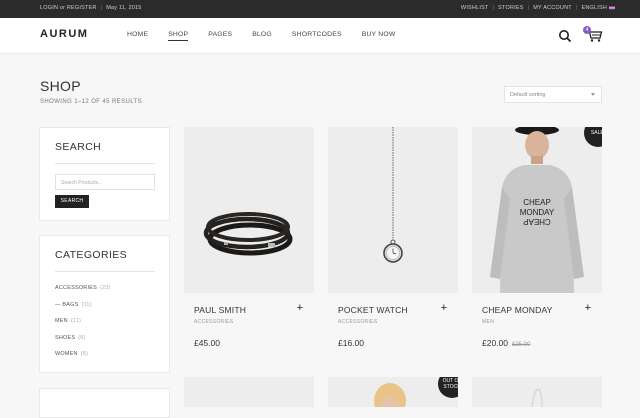 This screenshot has width=640, height=418. I want to click on nav-shop: SHOP, so click(178, 36).